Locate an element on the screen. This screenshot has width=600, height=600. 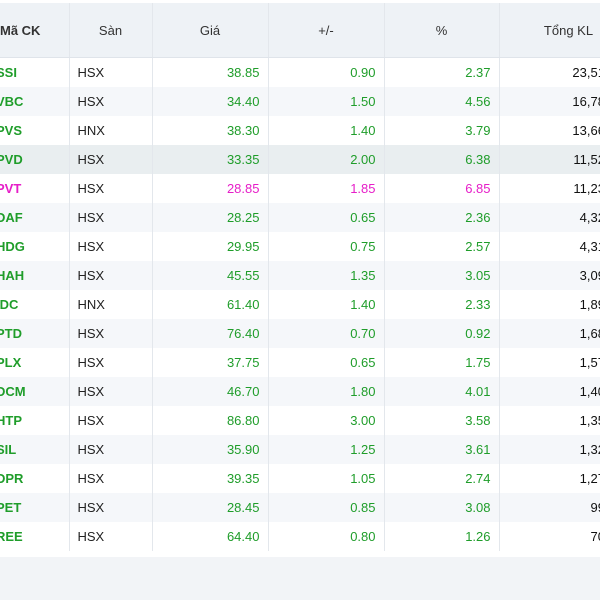
cell-percent: 3.08 is located at coordinates (442, 507).